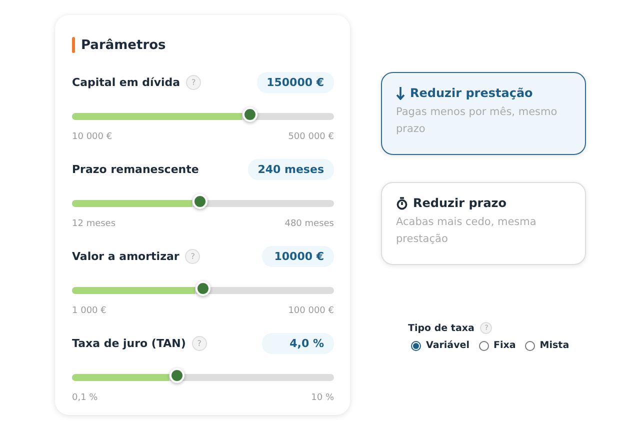  Describe the element at coordinates (309, 224) in the screenshot. I see `max-label: 480 meses` at that location.